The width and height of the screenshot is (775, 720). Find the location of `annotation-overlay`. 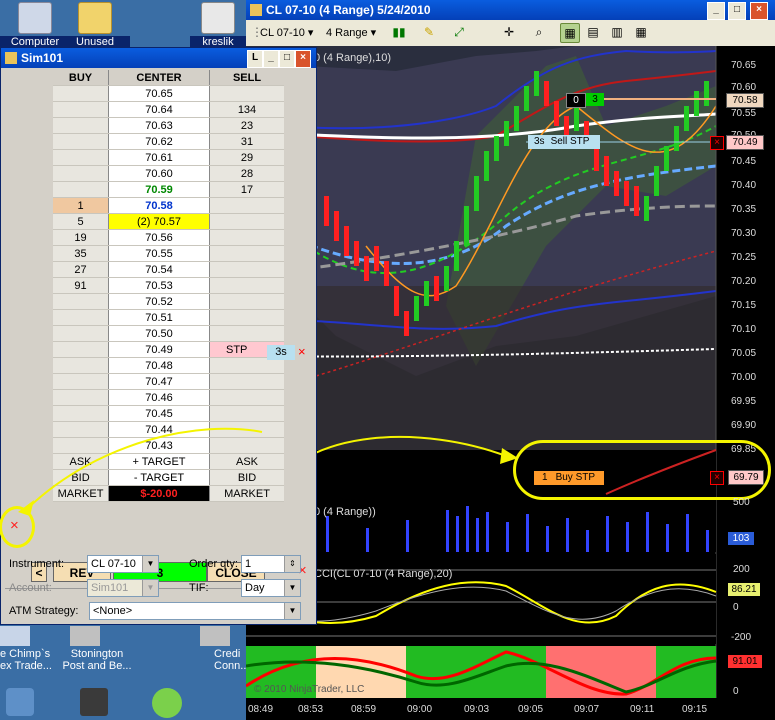

annotation-overlay is located at coordinates (140, 471).